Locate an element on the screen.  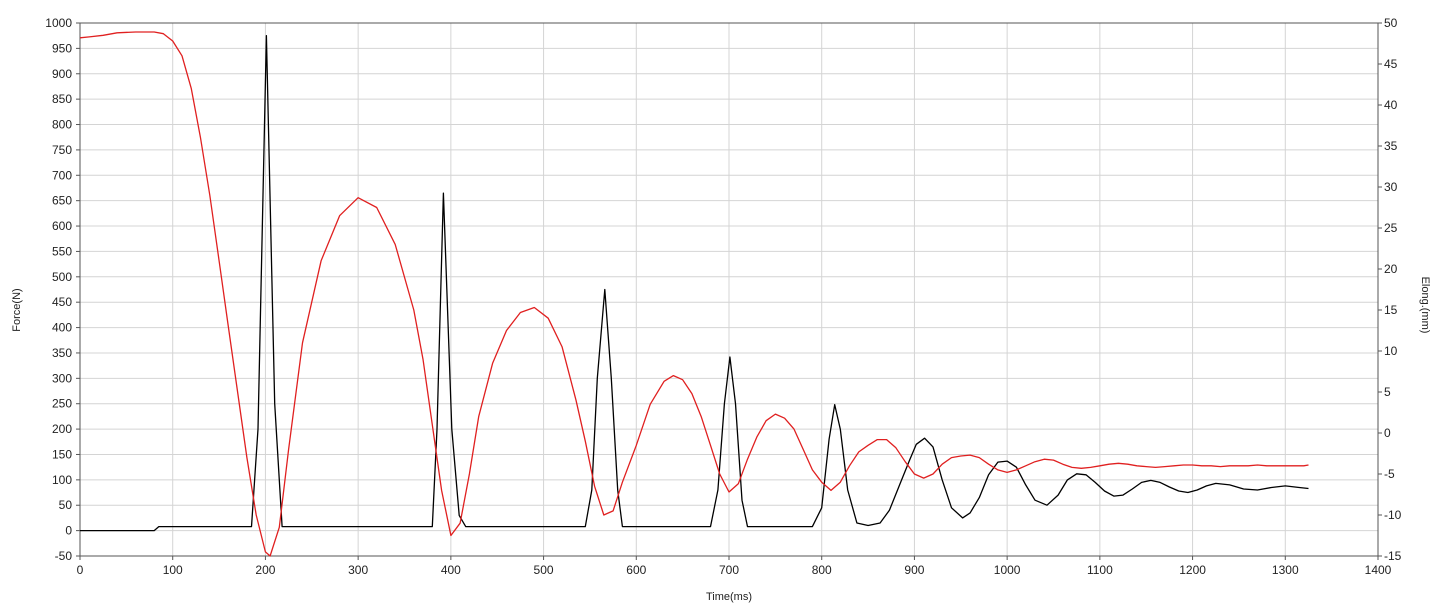
y-tick-label: 700 is located at coordinates (62, 175).